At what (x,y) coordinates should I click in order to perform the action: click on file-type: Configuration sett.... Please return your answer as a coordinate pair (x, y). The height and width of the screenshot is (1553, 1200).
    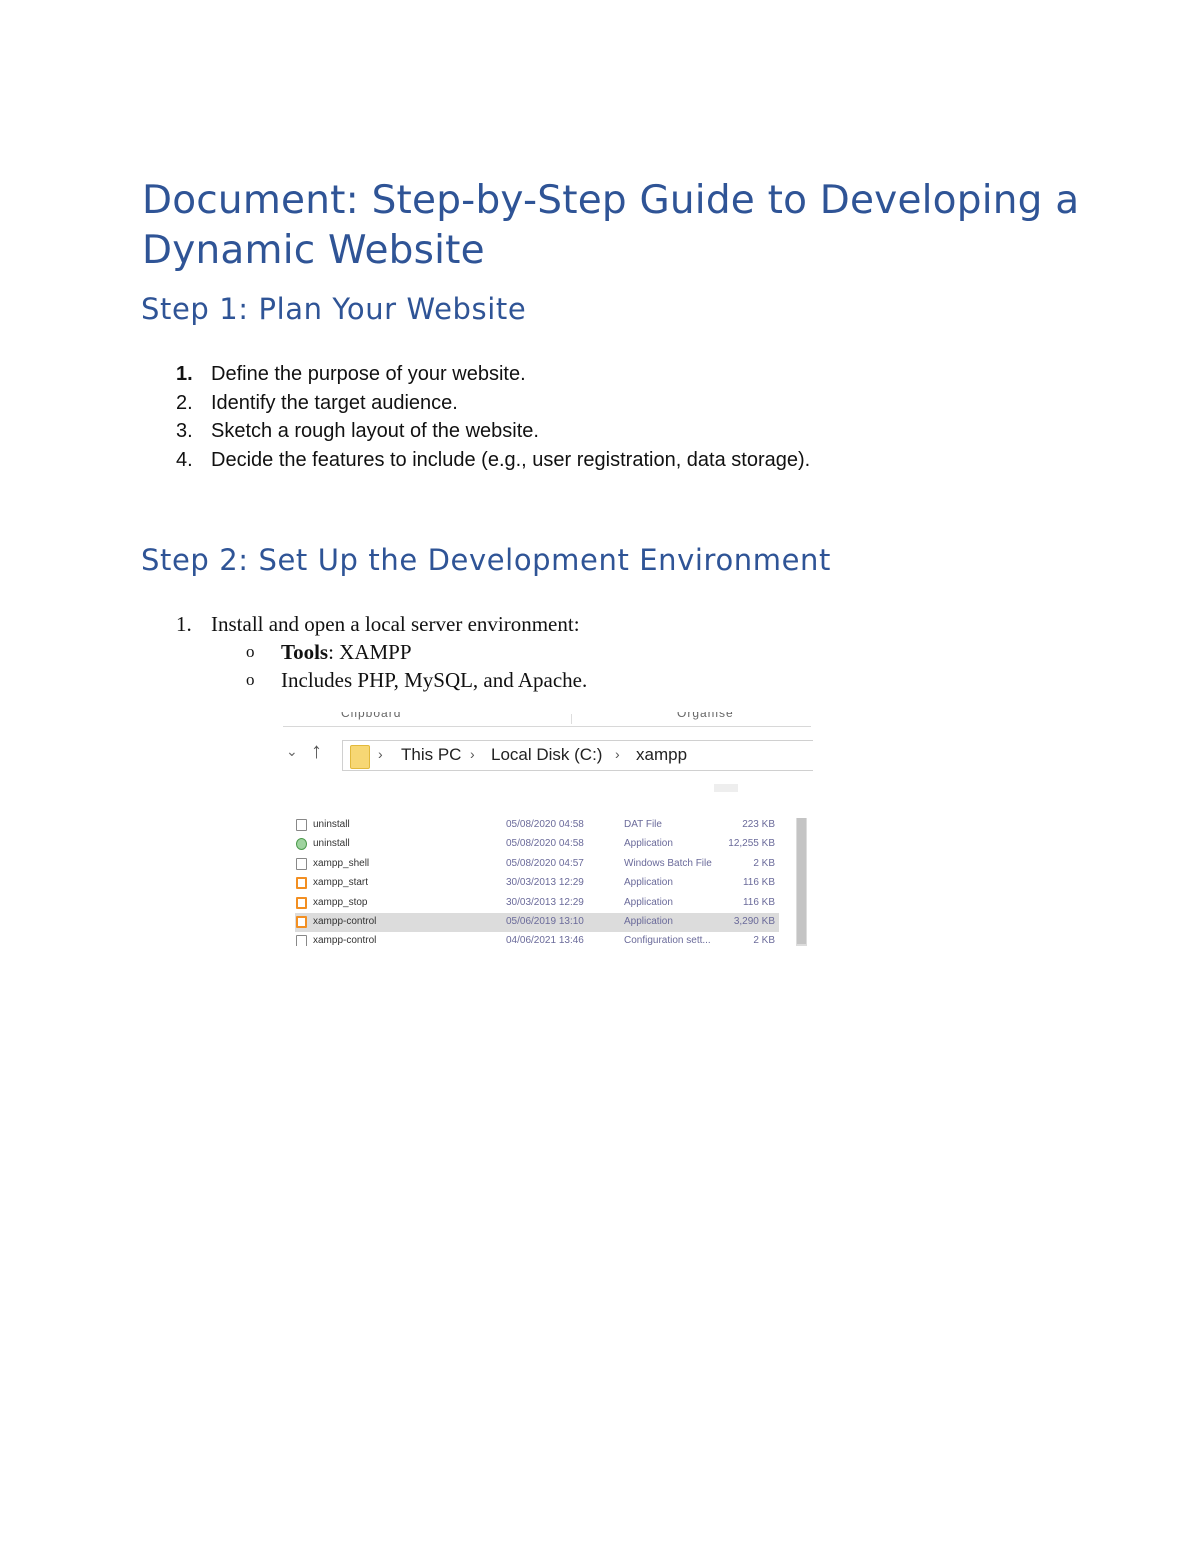
    Looking at the image, I should click on (667, 940).